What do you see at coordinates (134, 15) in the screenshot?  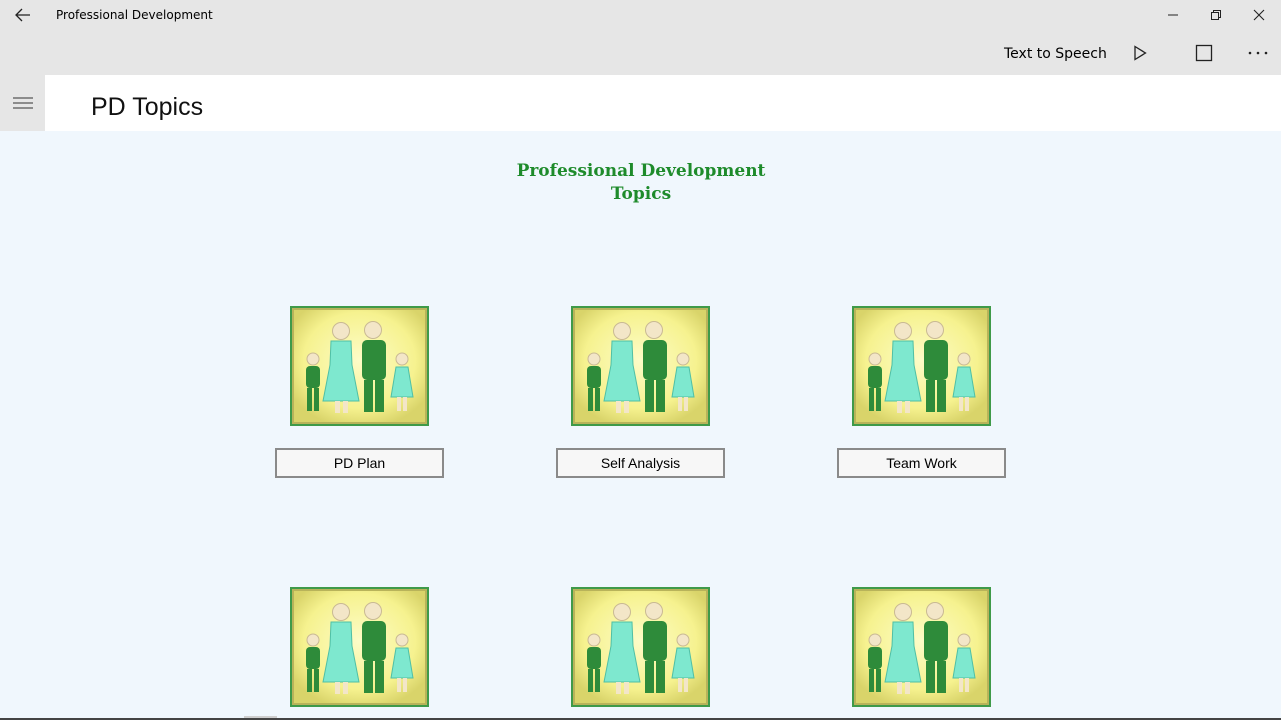 I see `window-title: Professional Development` at bounding box center [134, 15].